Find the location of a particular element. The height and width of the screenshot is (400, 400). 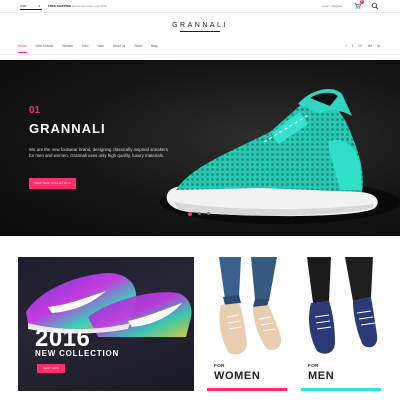

twitter-icon: t is located at coordinates (352, 46).